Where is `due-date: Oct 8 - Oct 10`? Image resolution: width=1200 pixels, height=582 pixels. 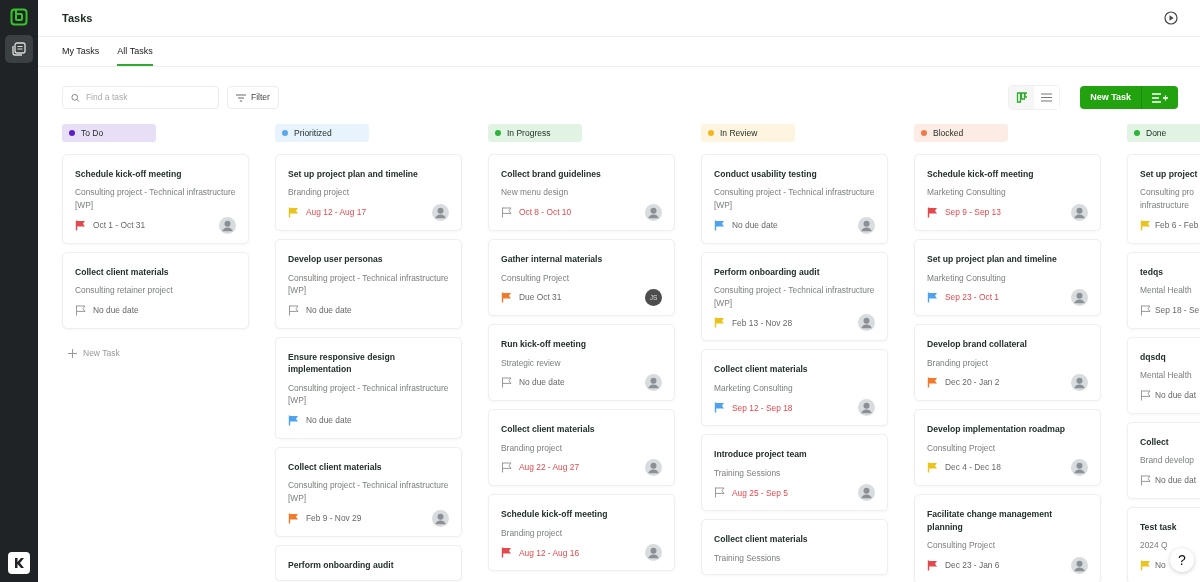
due-date: Oct 8 - Oct 10 is located at coordinates (545, 212).